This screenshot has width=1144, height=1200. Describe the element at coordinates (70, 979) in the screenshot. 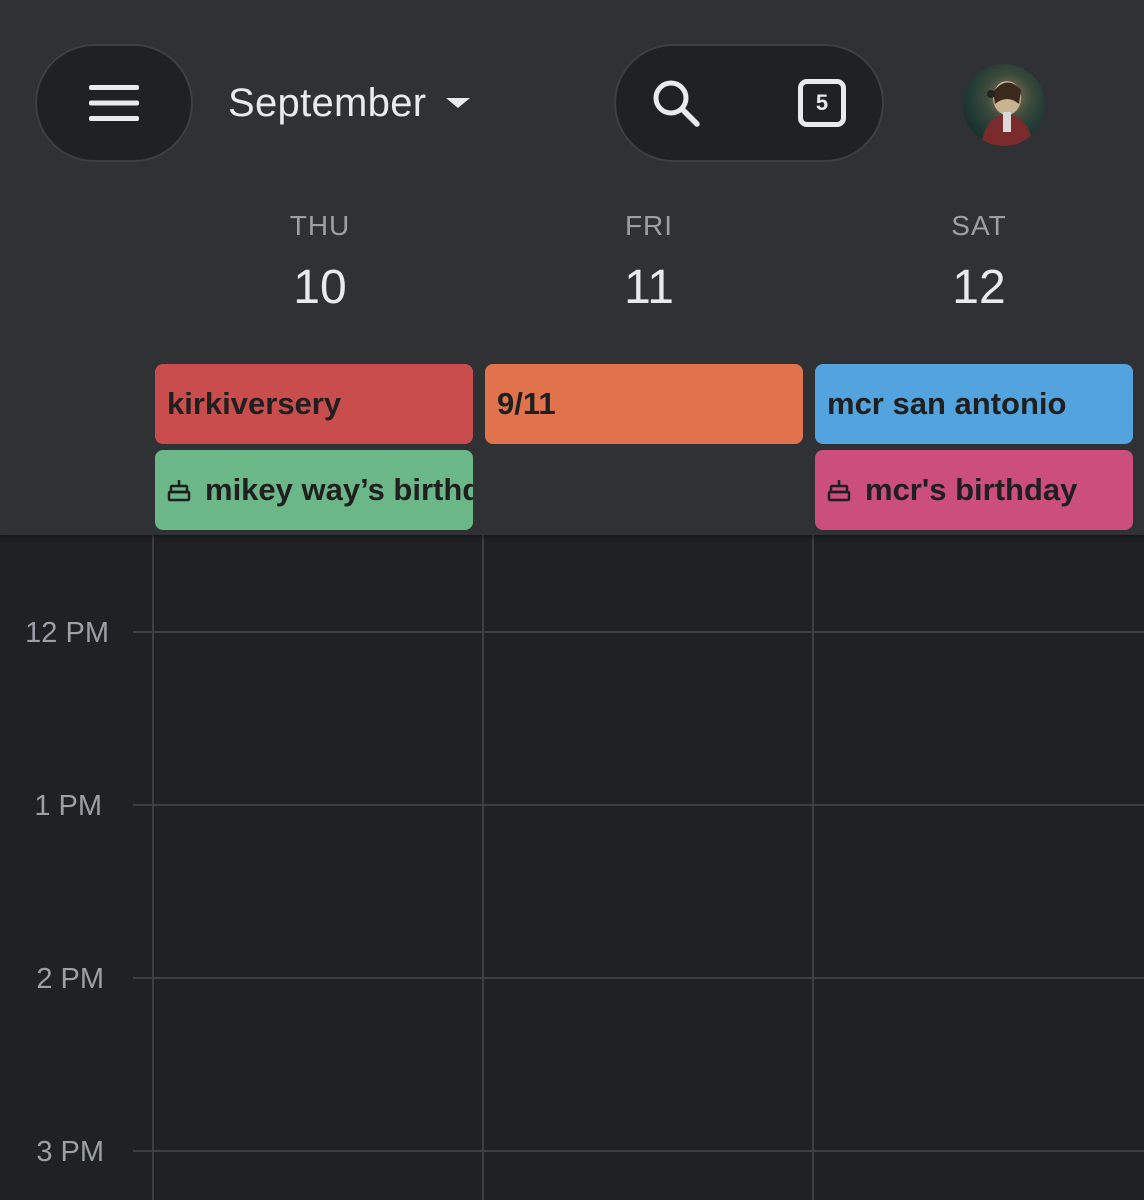

I see `time-label: 2 PM` at that location.